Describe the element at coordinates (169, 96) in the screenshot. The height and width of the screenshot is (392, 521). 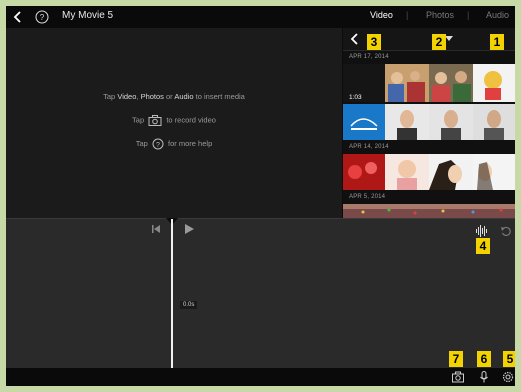
I see `hint-or: or` at that location.